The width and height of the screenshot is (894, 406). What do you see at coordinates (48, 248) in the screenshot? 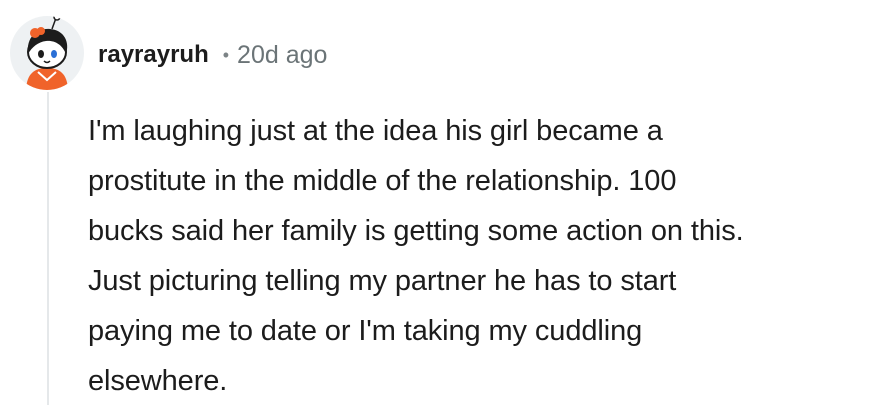
I see `thread-line` at bounding box center [48, 248].